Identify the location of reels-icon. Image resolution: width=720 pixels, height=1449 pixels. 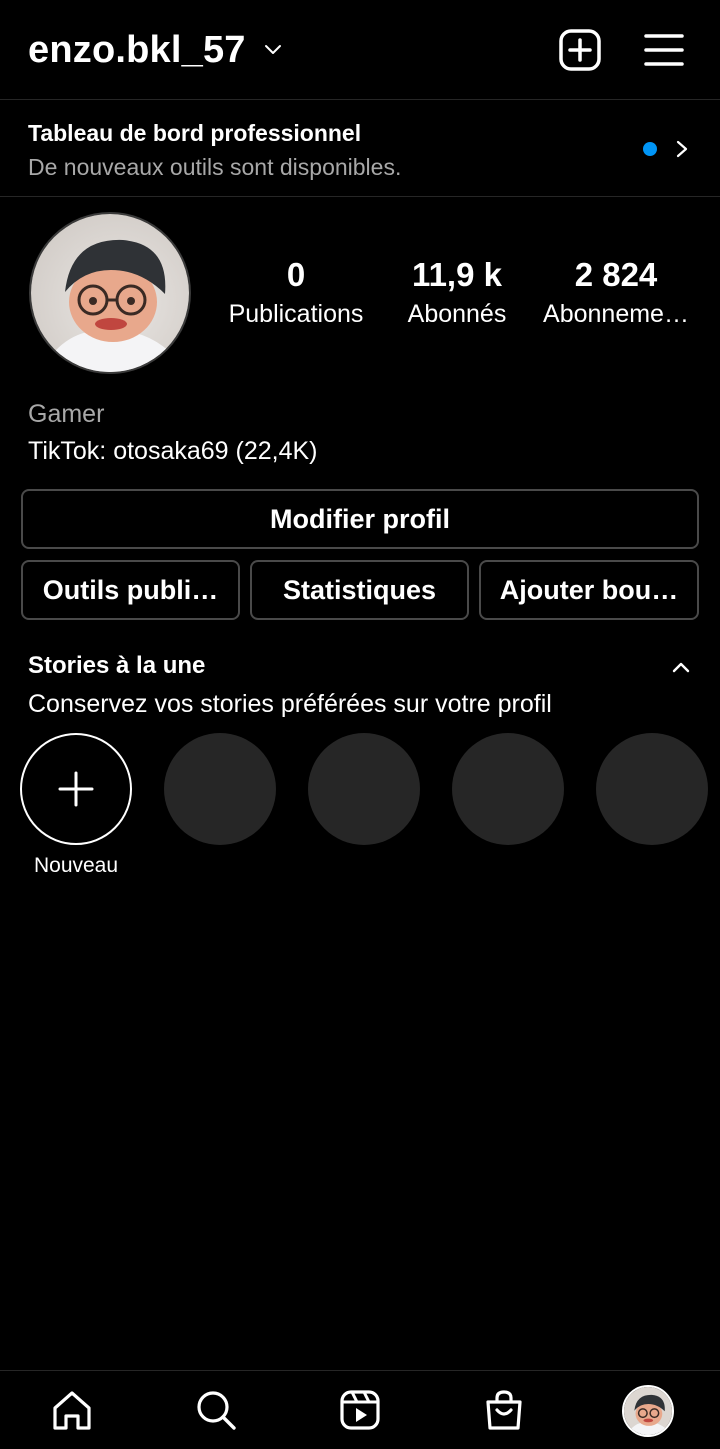
(360, 1410).